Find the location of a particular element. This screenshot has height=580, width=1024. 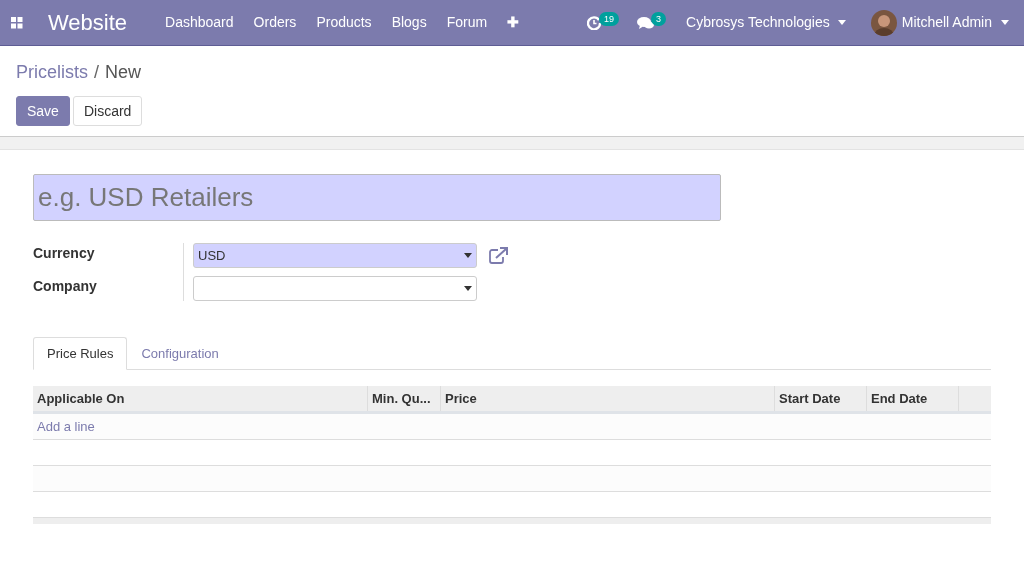

menu-item: Products is located at coordinates (344, 22).